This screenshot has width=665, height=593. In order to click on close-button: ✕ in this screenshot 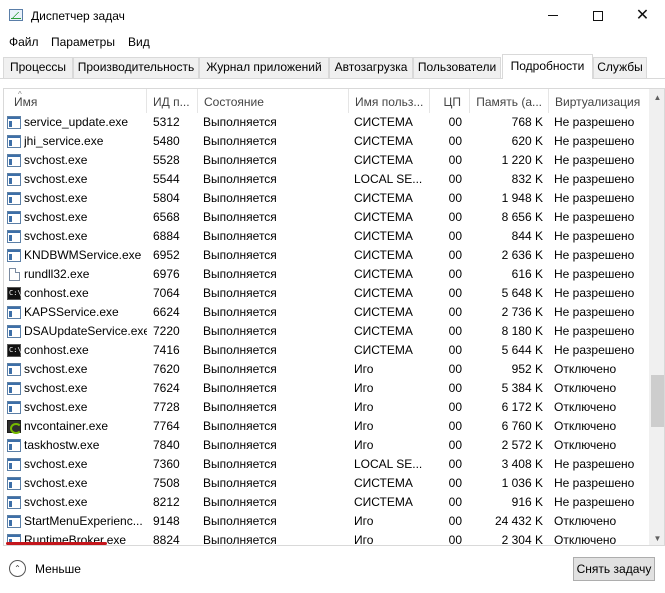, I will do `click(642, 15)`.